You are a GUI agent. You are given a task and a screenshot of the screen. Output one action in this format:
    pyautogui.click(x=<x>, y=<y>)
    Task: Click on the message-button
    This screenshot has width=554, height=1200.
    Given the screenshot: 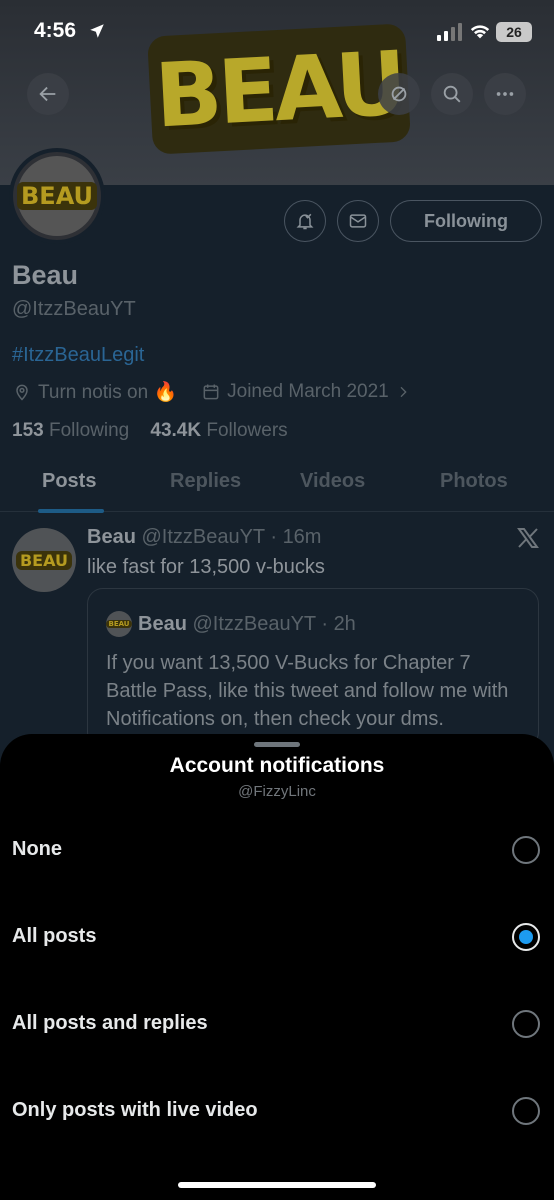 What is the action you would take?
    pyautogui.click(x=358, y=221)
    